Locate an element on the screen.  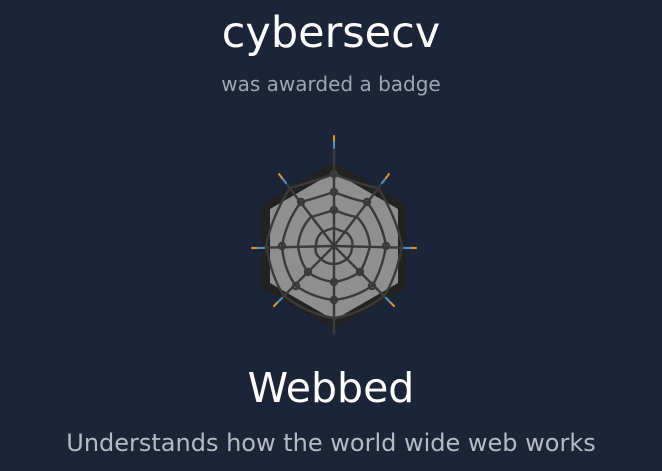
badge-name: Webbed is located at coordinates (331, 388).